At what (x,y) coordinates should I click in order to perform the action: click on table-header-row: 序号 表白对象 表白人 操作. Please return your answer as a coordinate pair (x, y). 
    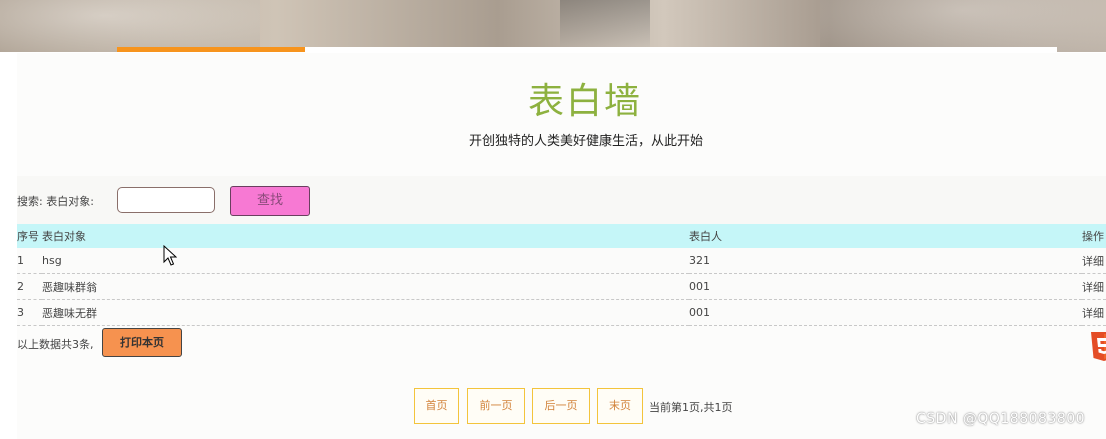
    Looking at the image, I should click on (561, 236).